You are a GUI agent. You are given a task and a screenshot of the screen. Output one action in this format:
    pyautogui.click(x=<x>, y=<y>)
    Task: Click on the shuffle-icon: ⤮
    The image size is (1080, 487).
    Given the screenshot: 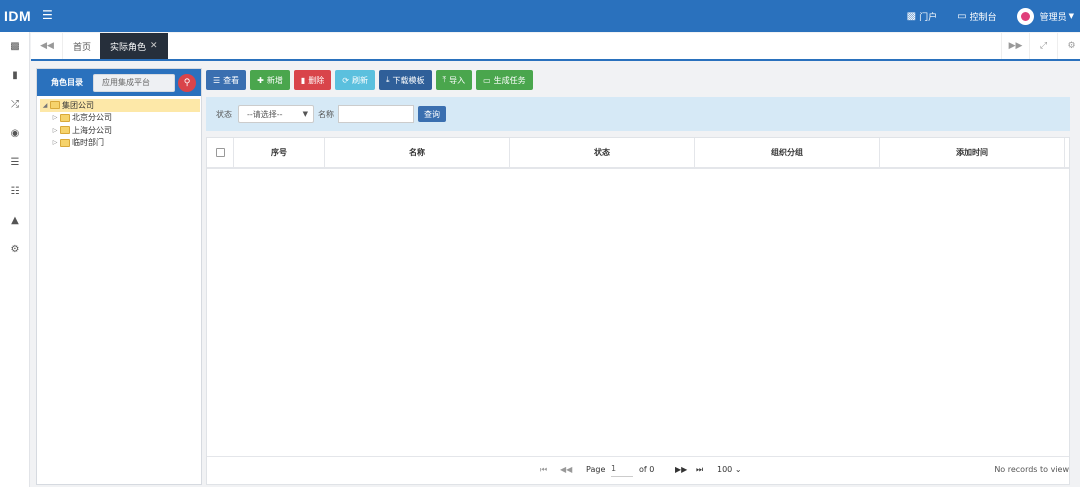 What is the action you would take?
    pyautogui.click(x=15, y=104)
    